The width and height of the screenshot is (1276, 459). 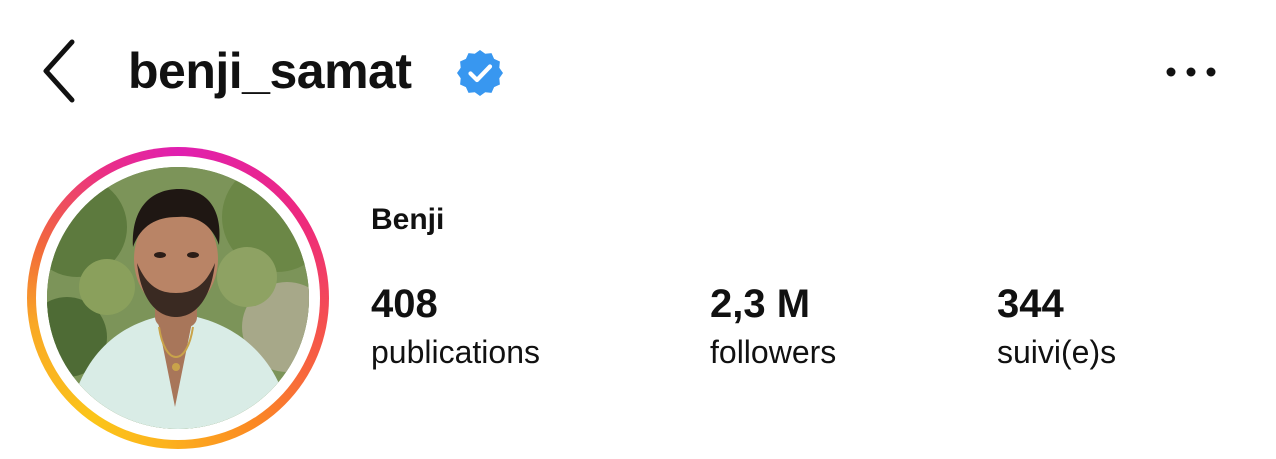 I want to click on posts-label: publications, so click(x=455, y=352).